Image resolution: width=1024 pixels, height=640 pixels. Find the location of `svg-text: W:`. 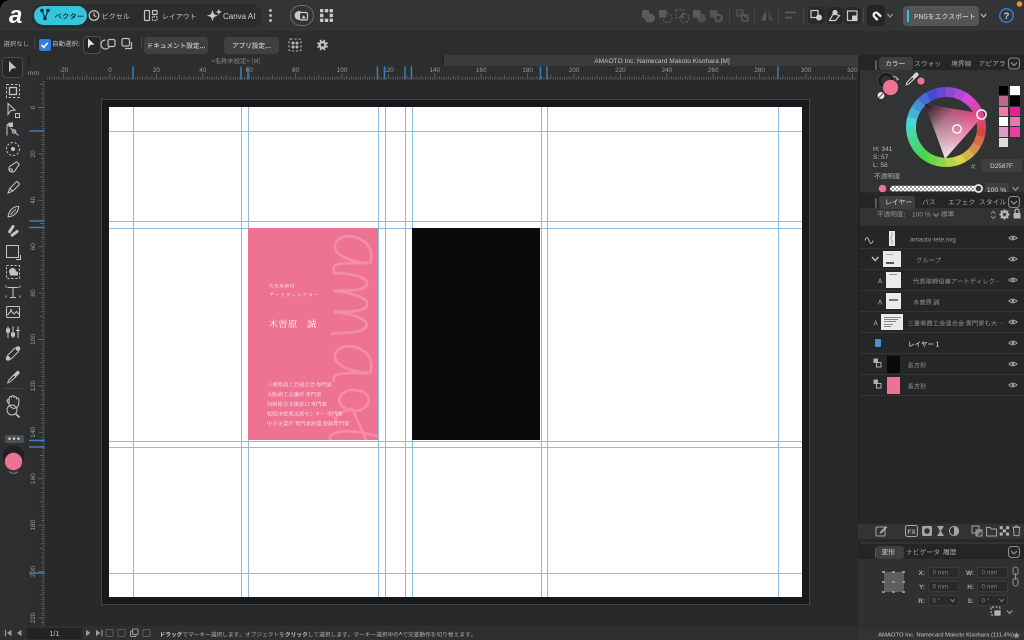

svg-text: W: is located at coordinates (970, 573).